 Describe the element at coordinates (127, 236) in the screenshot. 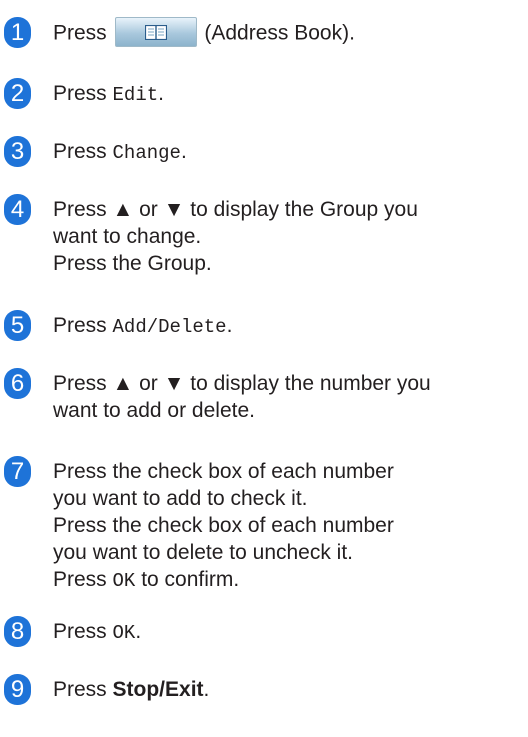

I see `step-text-line: want to change.` at that location.